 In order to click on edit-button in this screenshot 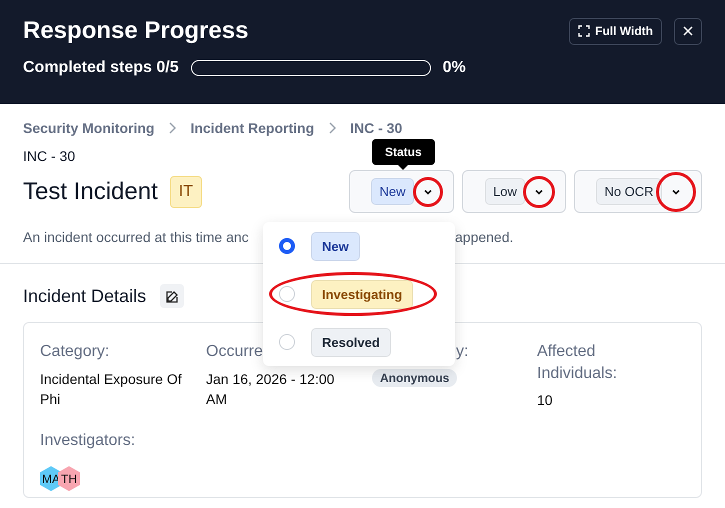, I will do `click(172, 296)`.